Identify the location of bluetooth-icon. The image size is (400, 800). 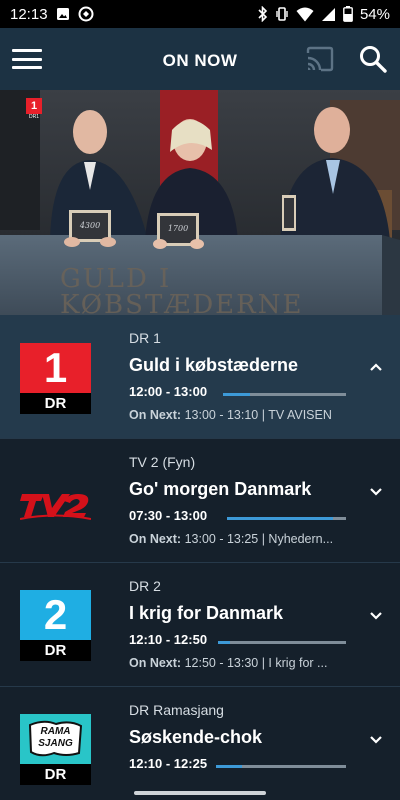
(263, 14).